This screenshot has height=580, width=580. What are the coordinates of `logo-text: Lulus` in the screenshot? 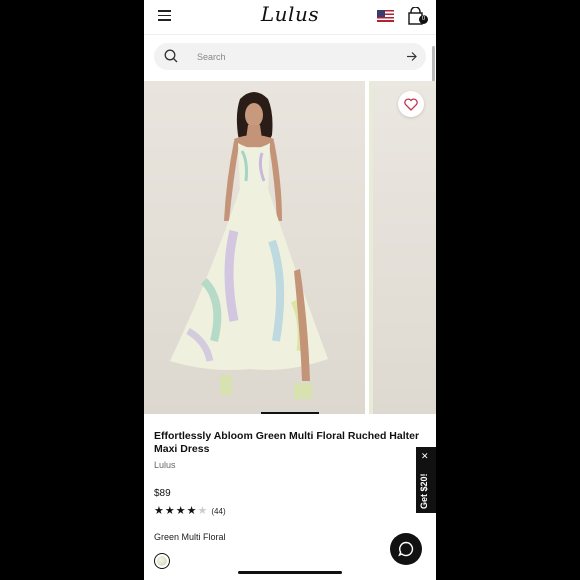 It's located at (290, 14).